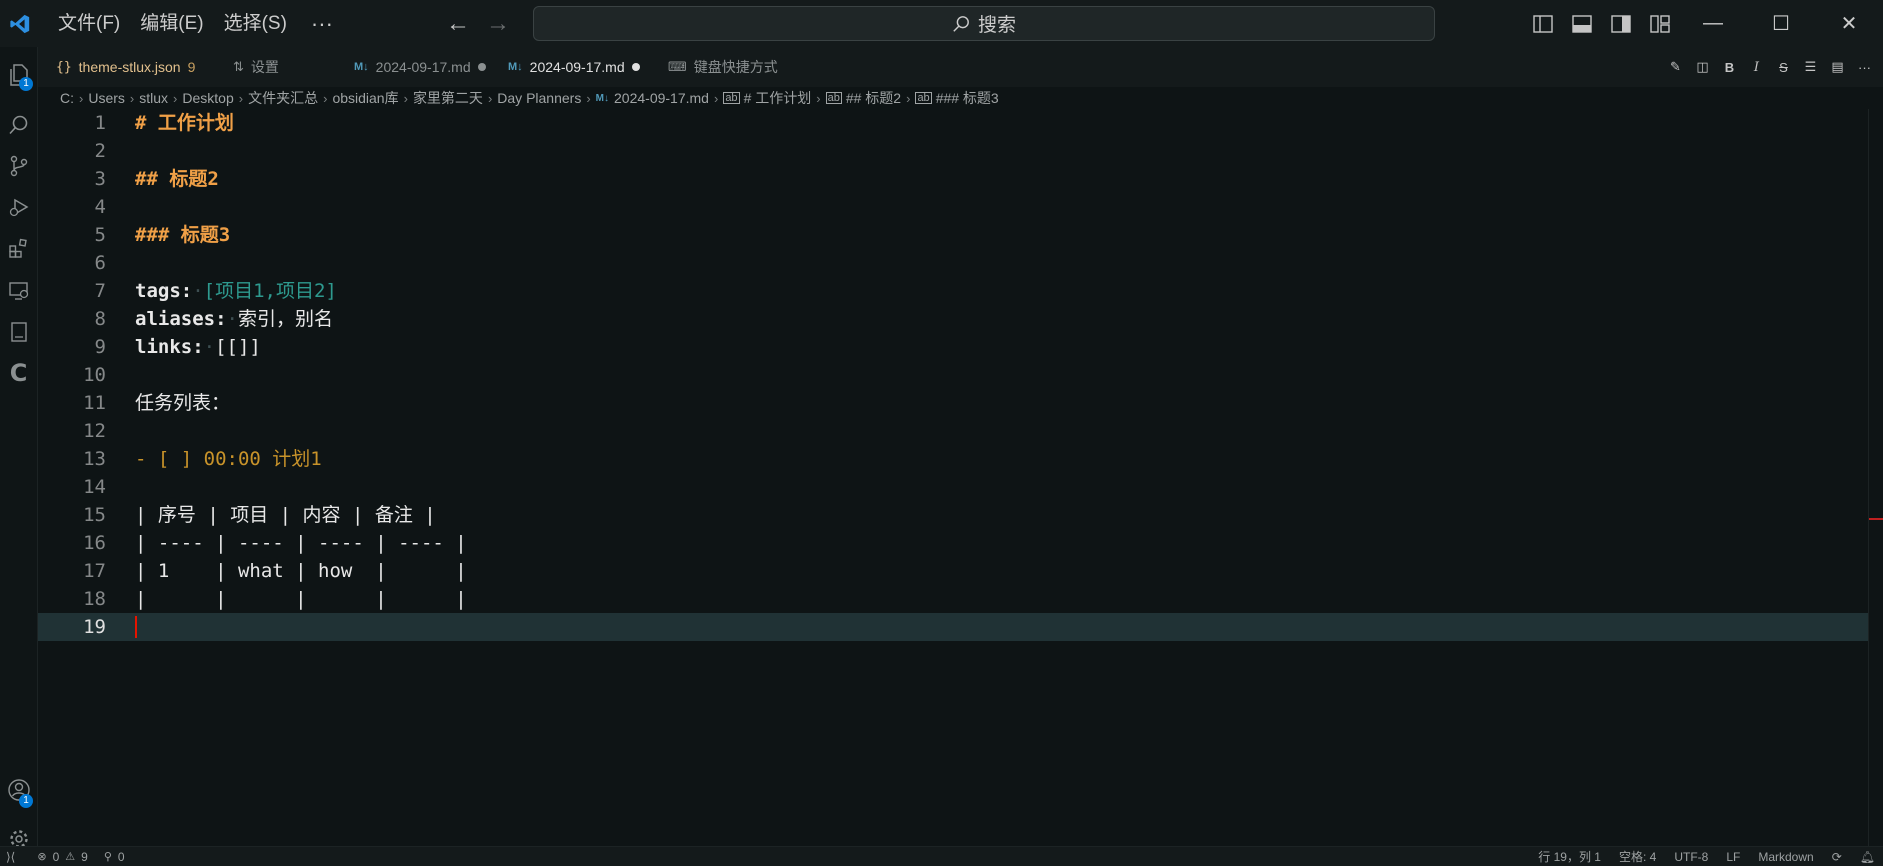 This screenshot has height=866, width=1883. What do you see at coordinates (207, 98) in the screenshot?
I see `breadcrumb-item: Desktop` at bounding box center [207, 98].